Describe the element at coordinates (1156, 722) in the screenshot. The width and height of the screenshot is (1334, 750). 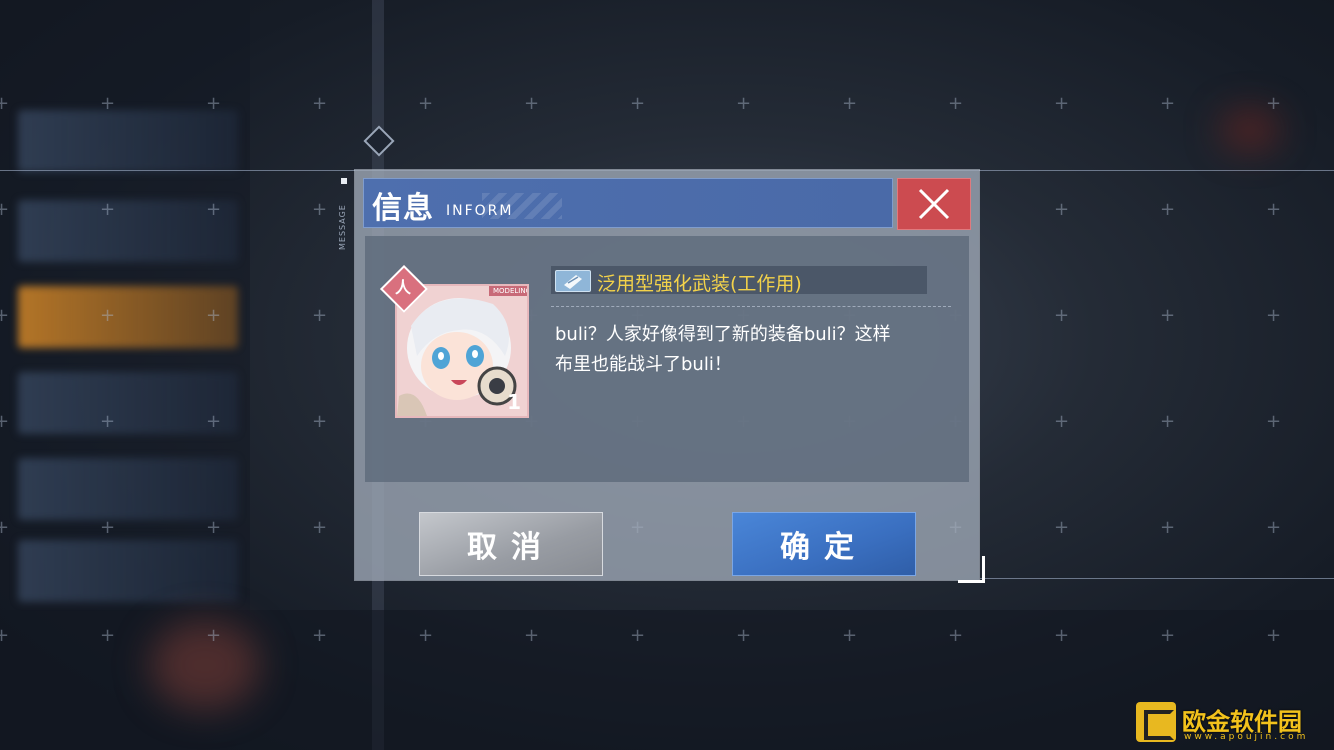
I see `watermark-logo-icon` at that location.